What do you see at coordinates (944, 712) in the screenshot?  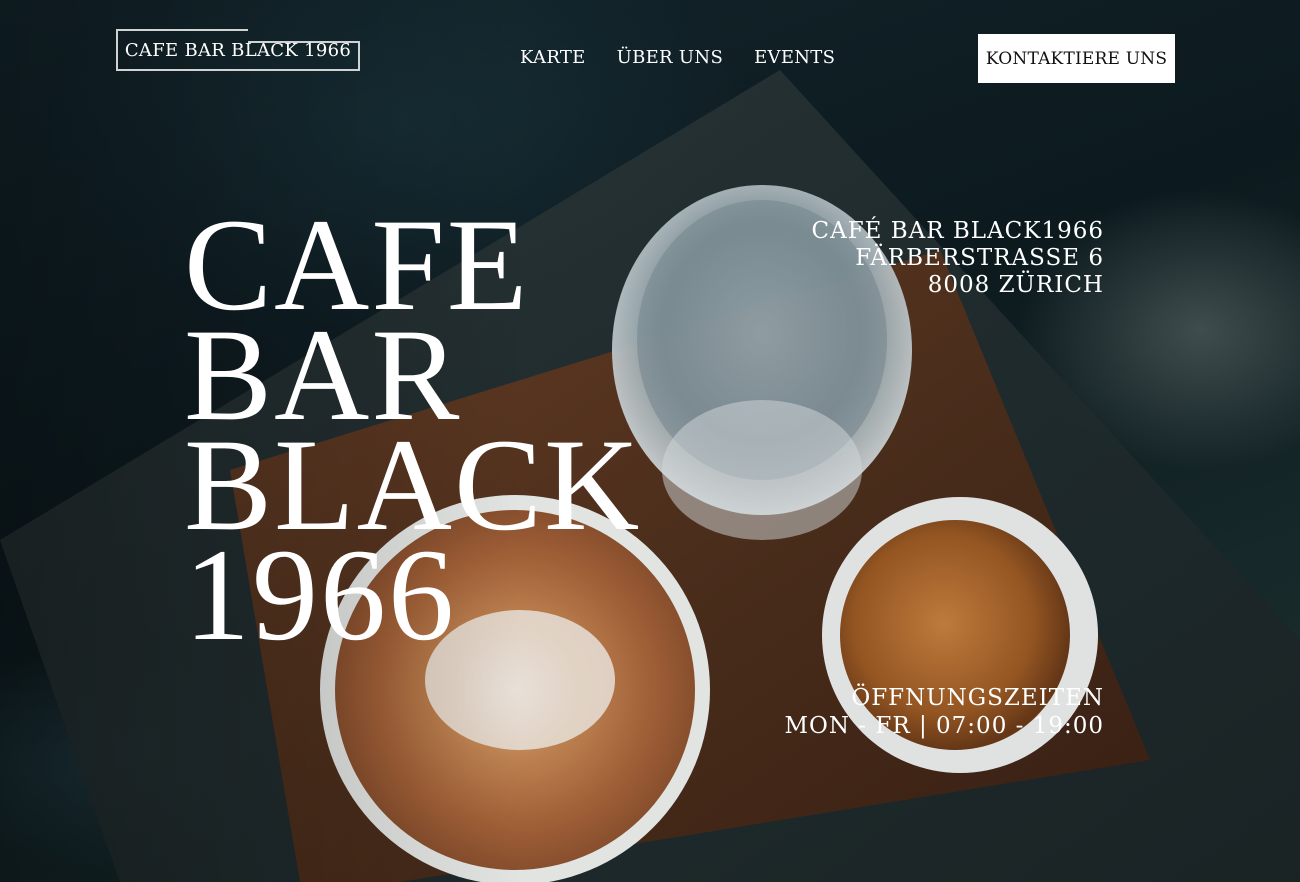 I see `opening-hours: ÖFFNUNGSZEITEN MON - FR | 07:00 - 19:00` at bounding box center [944, 712].